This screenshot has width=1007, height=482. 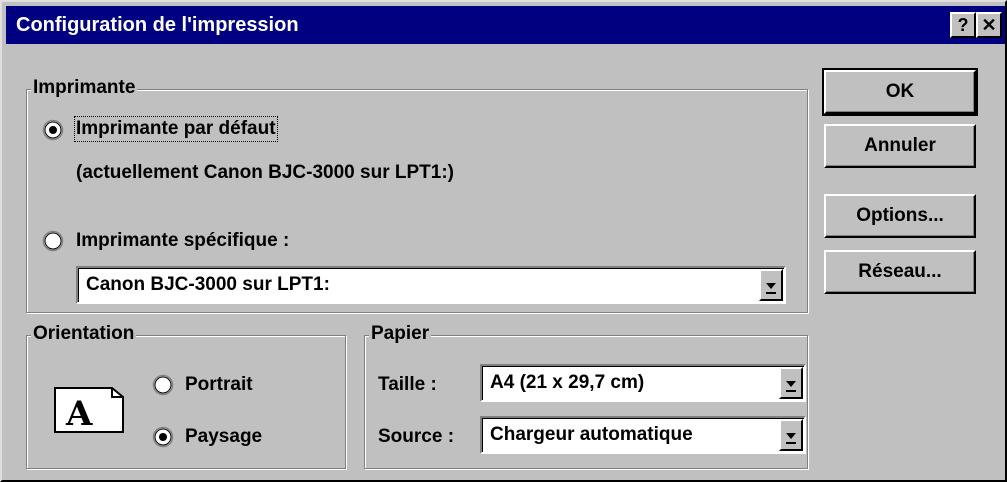 I want to click on paper-source-dropdown-button, so click(x=791, y=435).